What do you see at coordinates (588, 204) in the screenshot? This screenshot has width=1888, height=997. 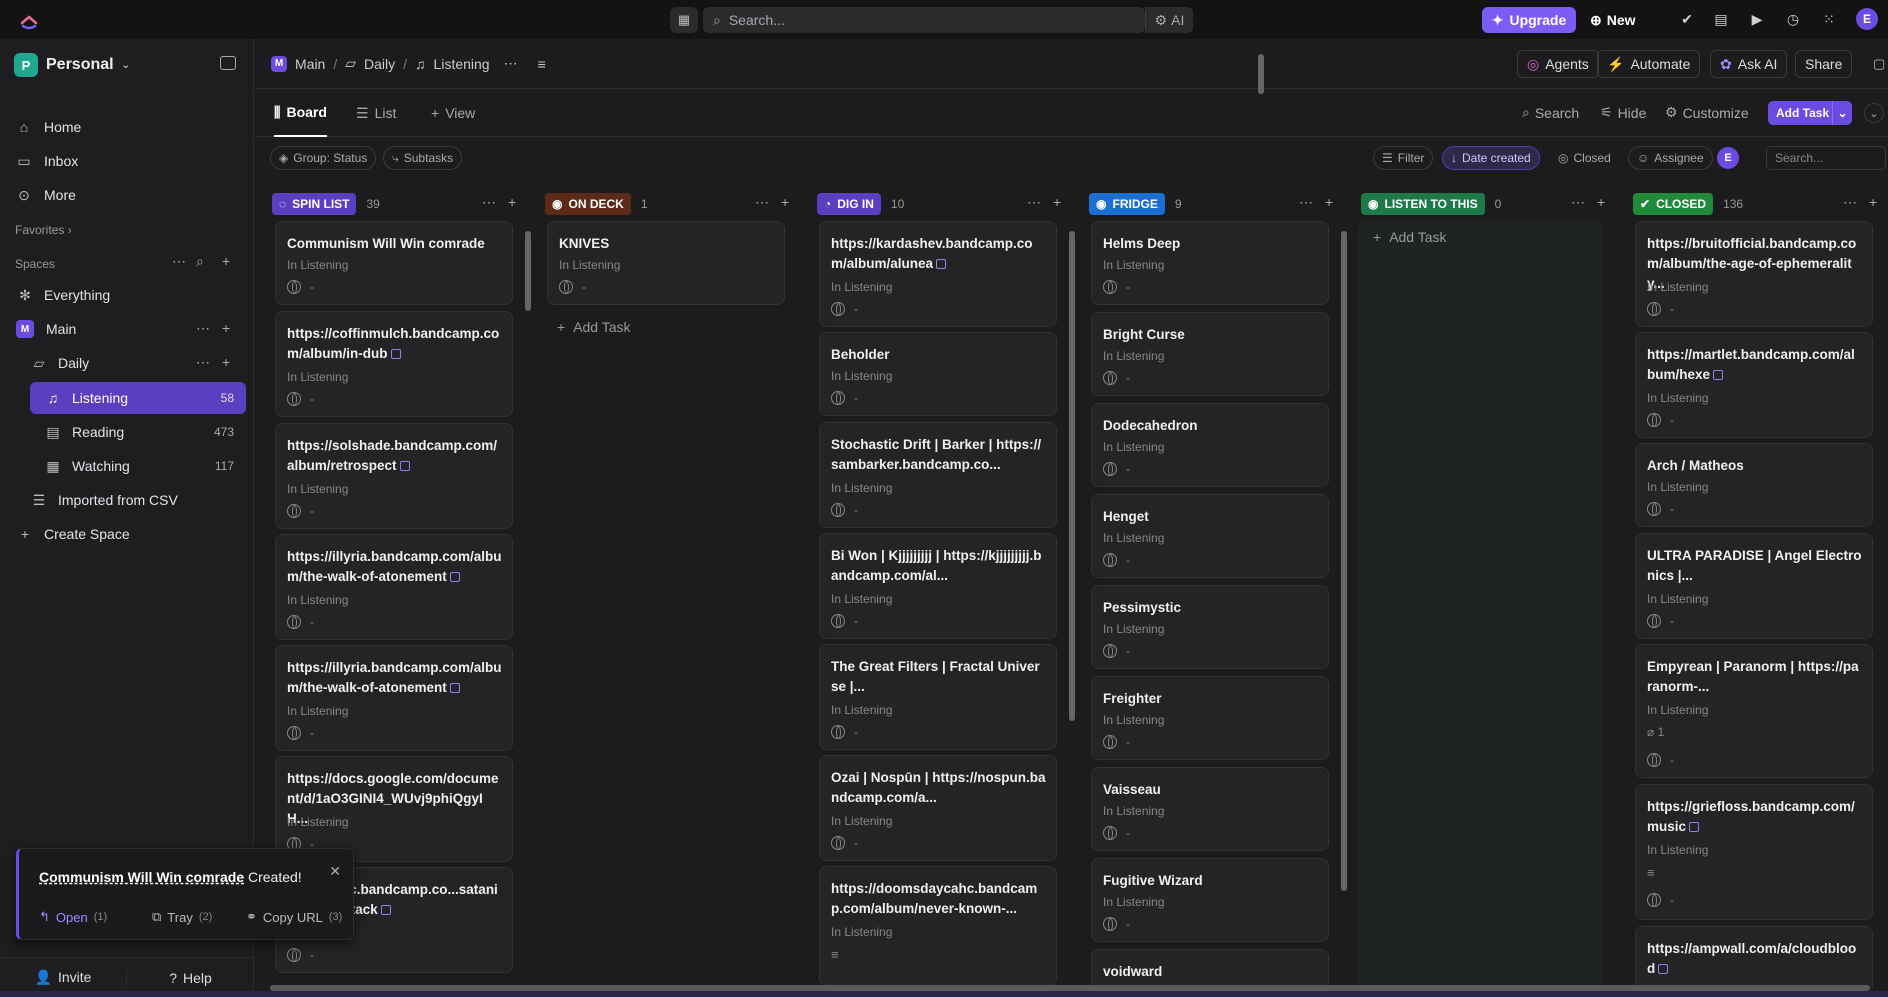 I see `status-badge: ◉ ON DECK` at bounding box center [588, 204].